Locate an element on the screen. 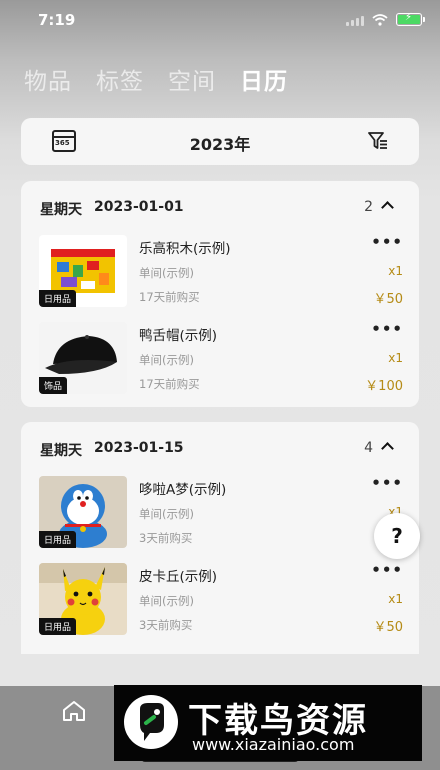  day-date: 2023-01-15 is located at coordinates (139, 448).